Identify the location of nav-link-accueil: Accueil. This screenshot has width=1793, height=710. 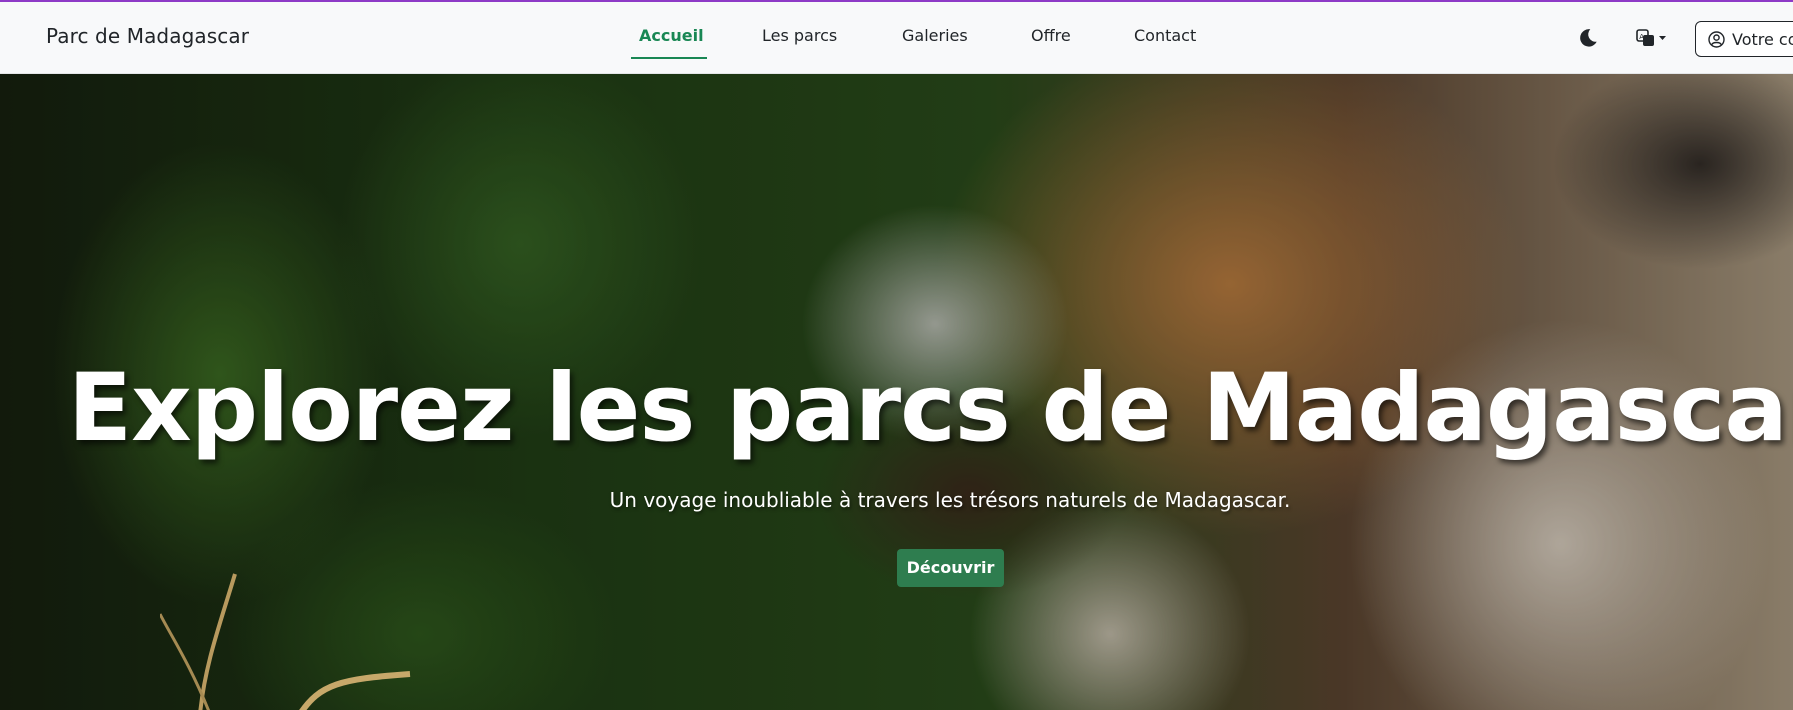
(671, 35).